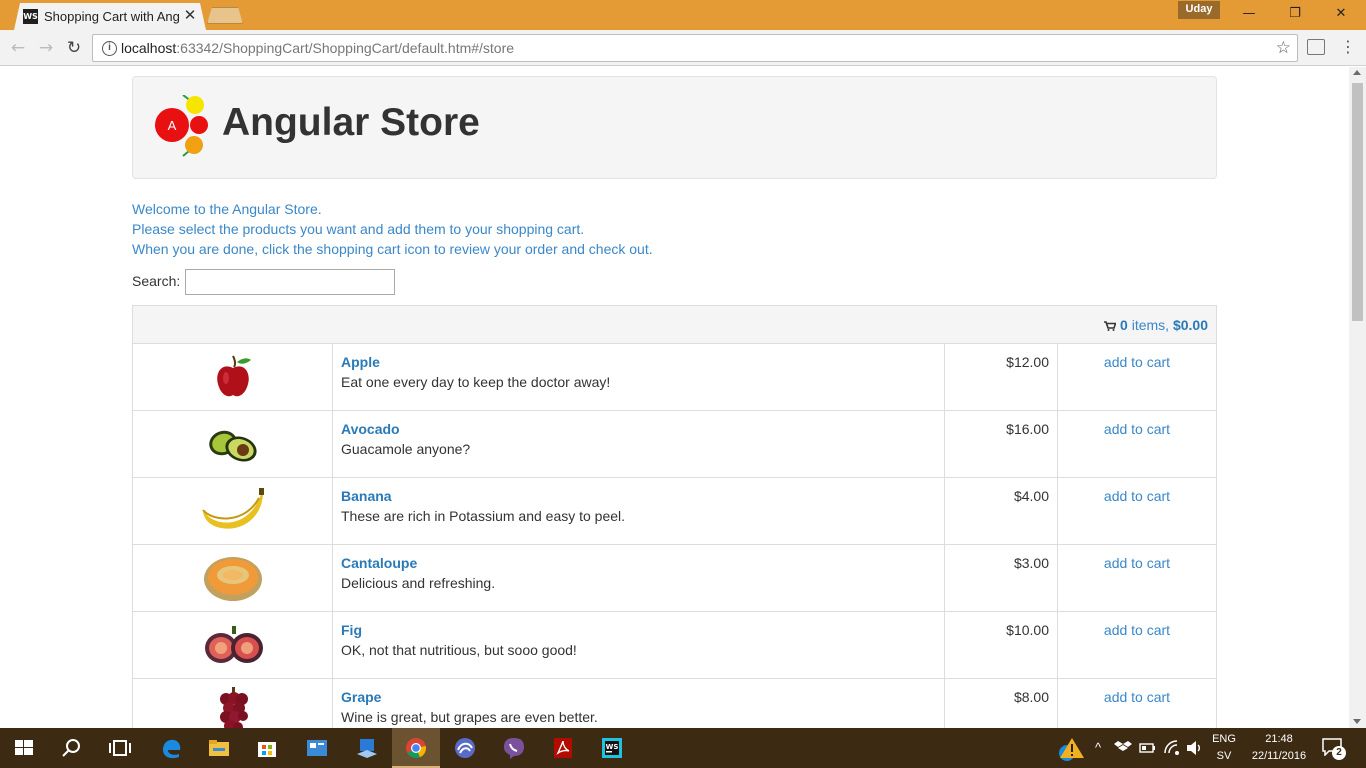 The width and height of the screenshot is (1366, 768). I want to click on wifi-icon, so click(1172, 747).